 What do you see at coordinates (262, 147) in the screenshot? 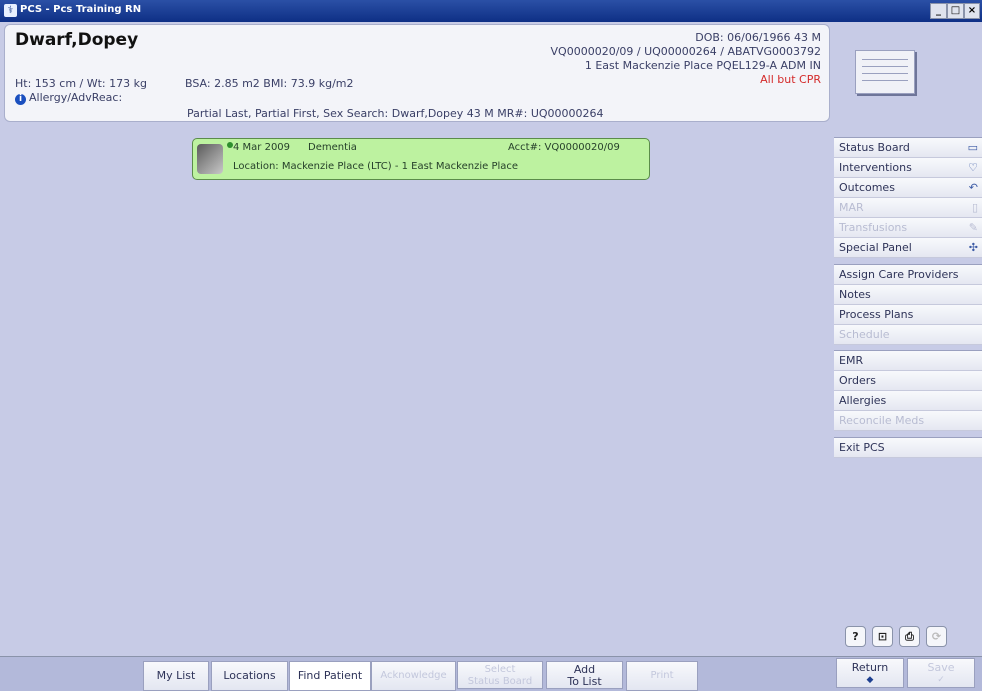
I see `encounter-date: 4 Mar 2009` at bounding box center [262, 147].